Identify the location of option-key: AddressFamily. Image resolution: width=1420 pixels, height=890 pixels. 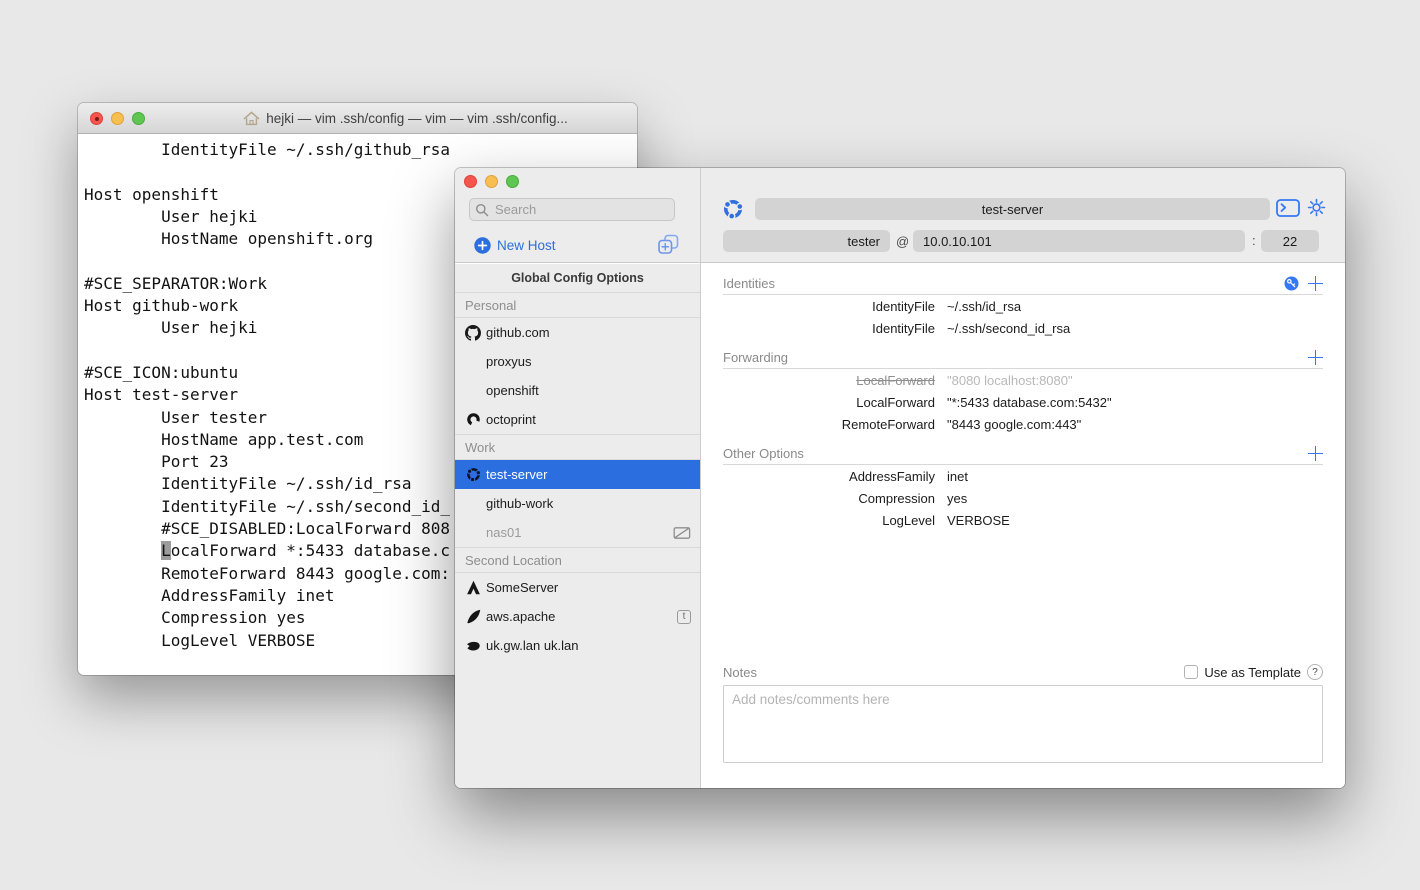
(892, 476).